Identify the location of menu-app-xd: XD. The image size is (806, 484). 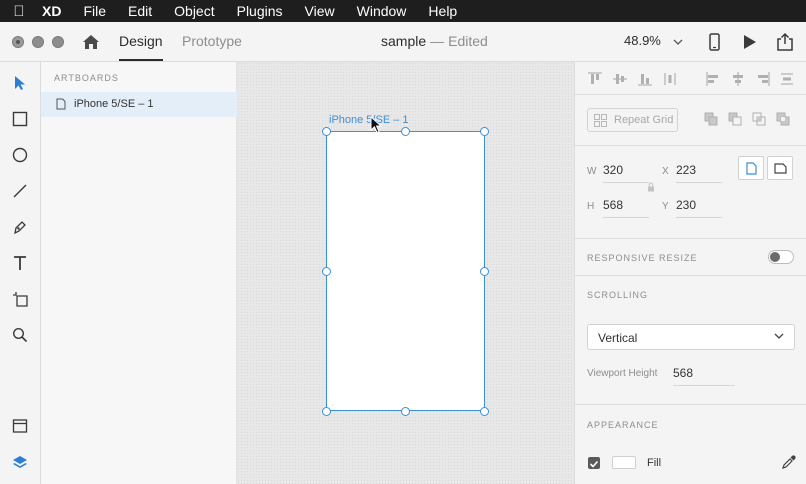
(55, 11).